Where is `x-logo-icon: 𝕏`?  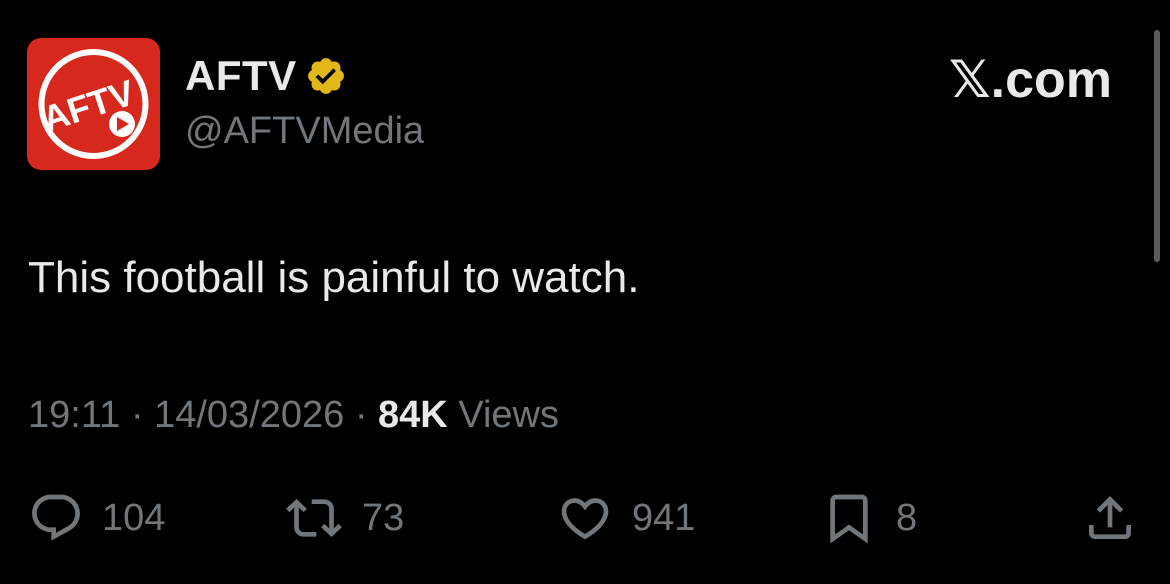 x-logo-icon: 𝕏 is located at coordinates (969, 80).